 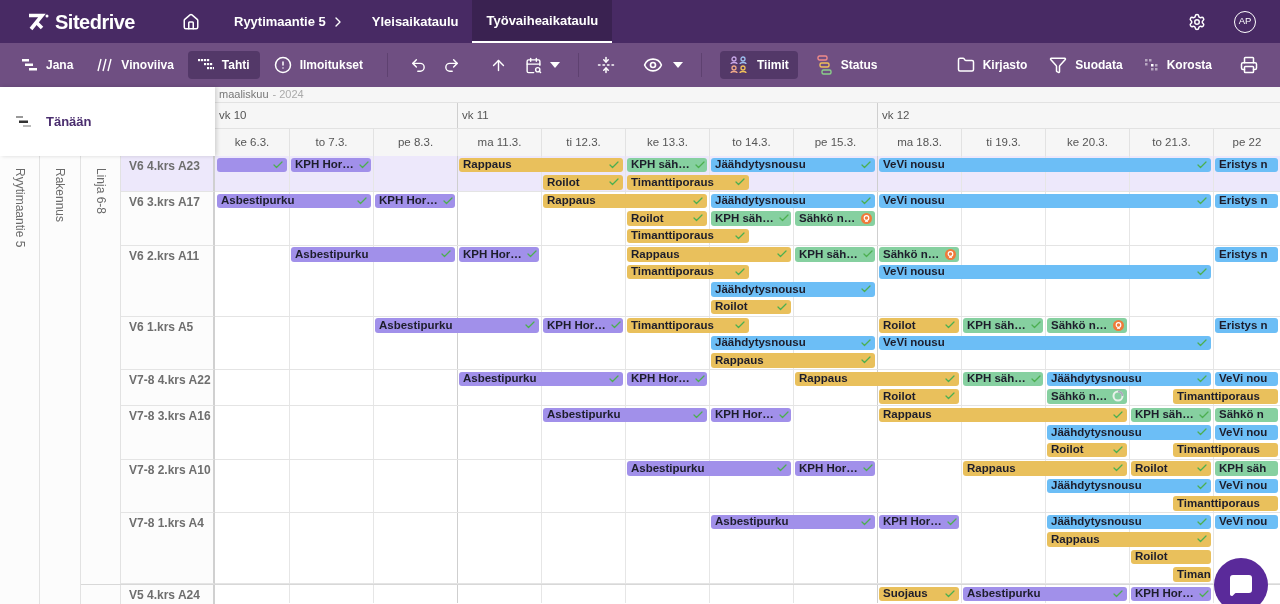 What do you see at coordinates (318, 65) in the screenshot?
I see `notifications-button: Ilmoitukset` at bounding box center [318, 65].